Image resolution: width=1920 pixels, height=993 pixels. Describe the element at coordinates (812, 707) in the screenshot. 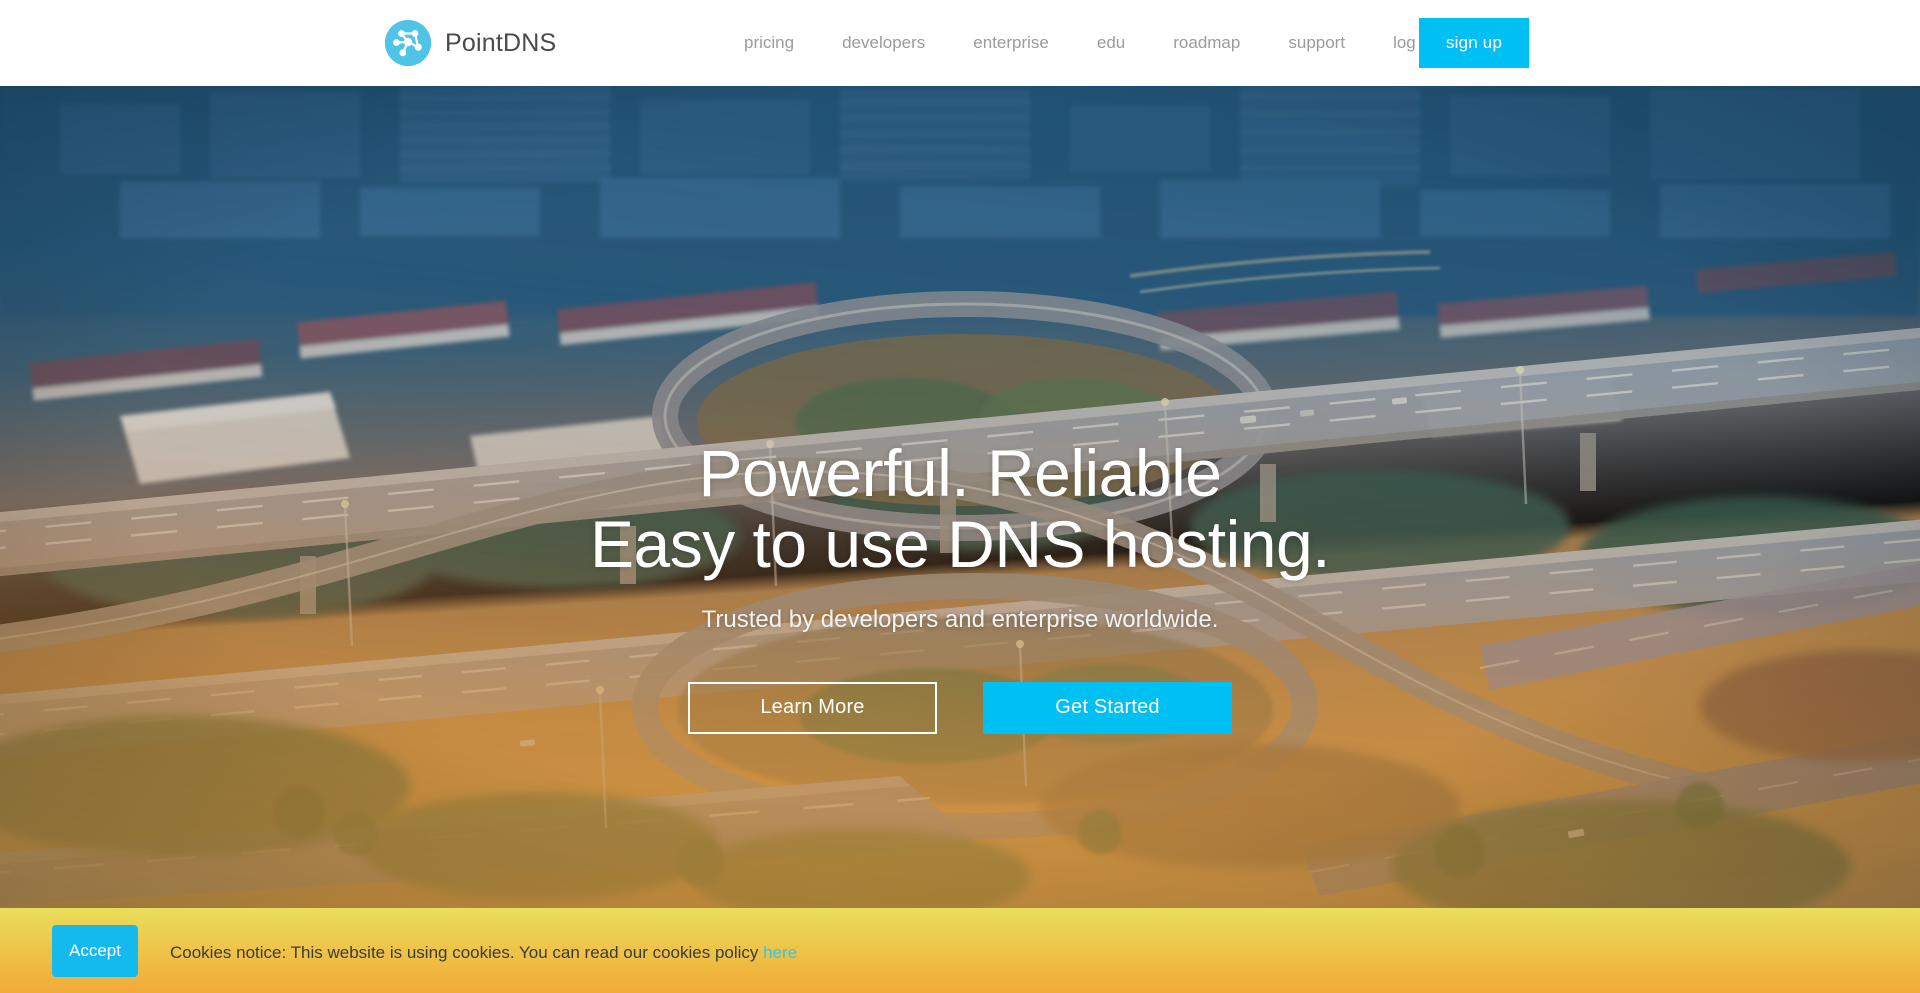

I see `learn-more-button: Learn More` at that location.